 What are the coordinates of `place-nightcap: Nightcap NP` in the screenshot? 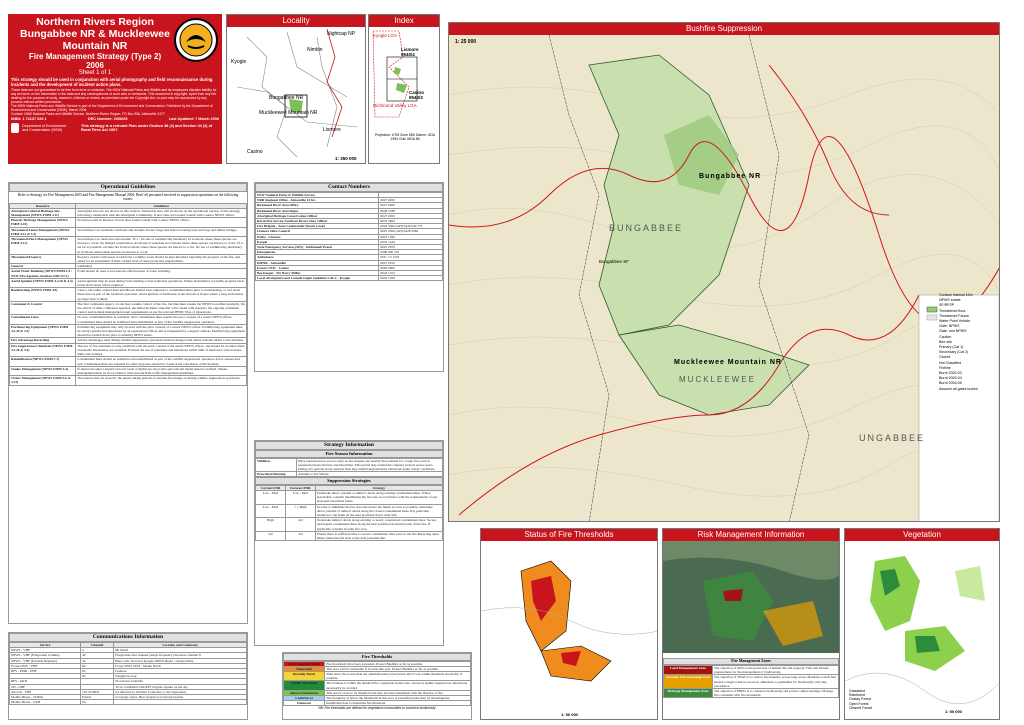 It's located at (341, 34).